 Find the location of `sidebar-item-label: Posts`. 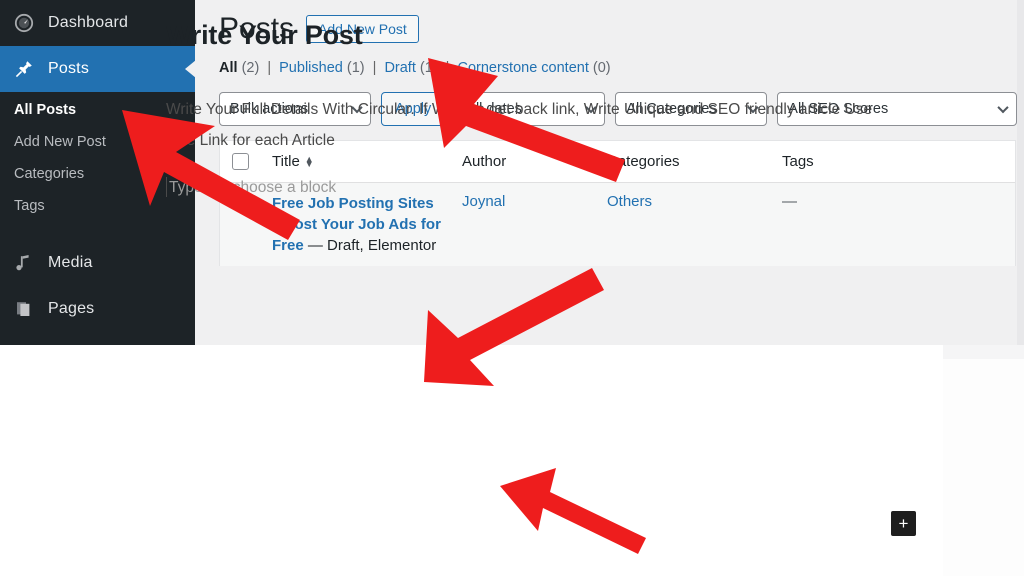

sidebar-item-label: Posts is located at coordinates (69, 68).